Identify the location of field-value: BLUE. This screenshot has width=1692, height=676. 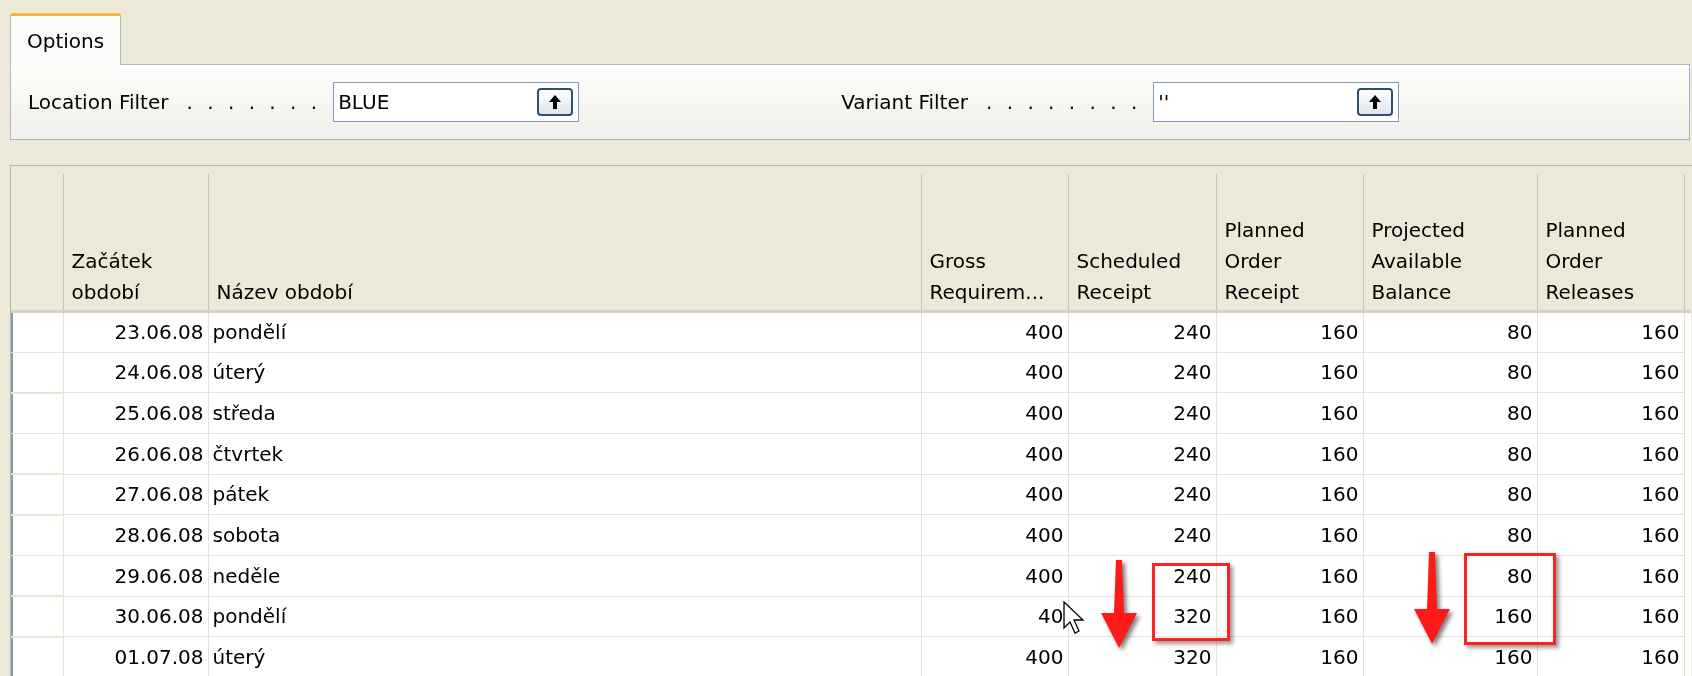
(364, 102).